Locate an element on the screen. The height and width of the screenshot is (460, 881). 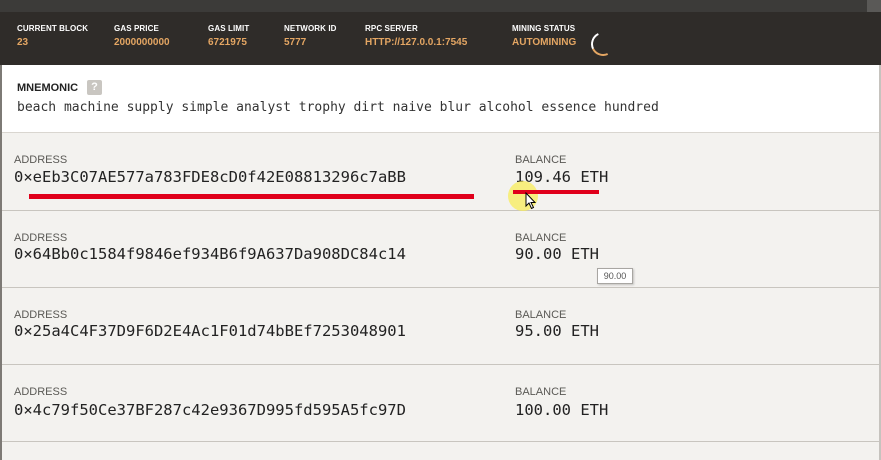
account-balance: 100.00 ETH is located at coordinates (562, 410).